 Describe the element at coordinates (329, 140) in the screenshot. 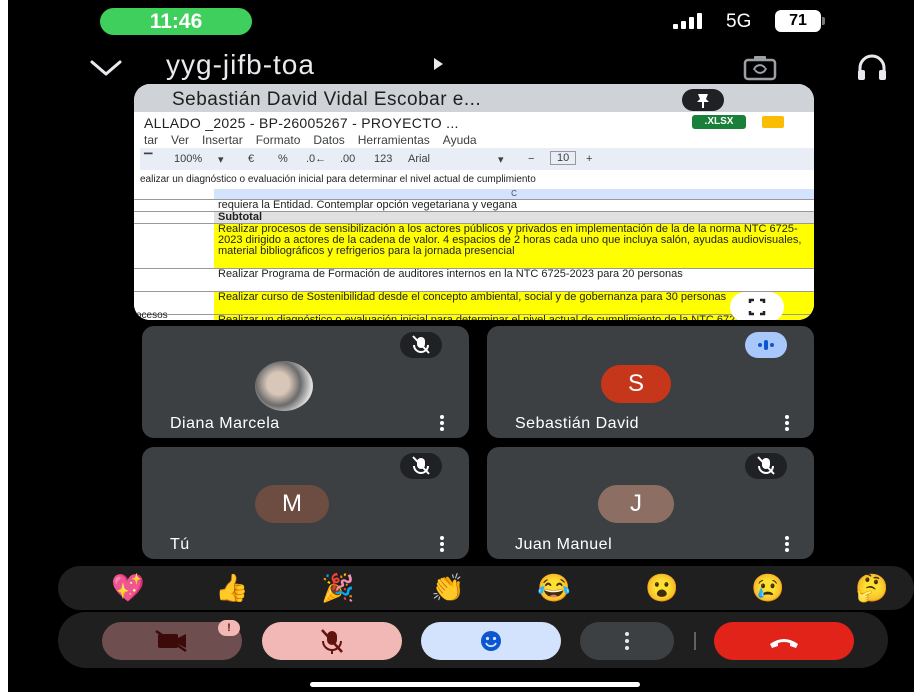

I see `menu-item: Datos` at that location.